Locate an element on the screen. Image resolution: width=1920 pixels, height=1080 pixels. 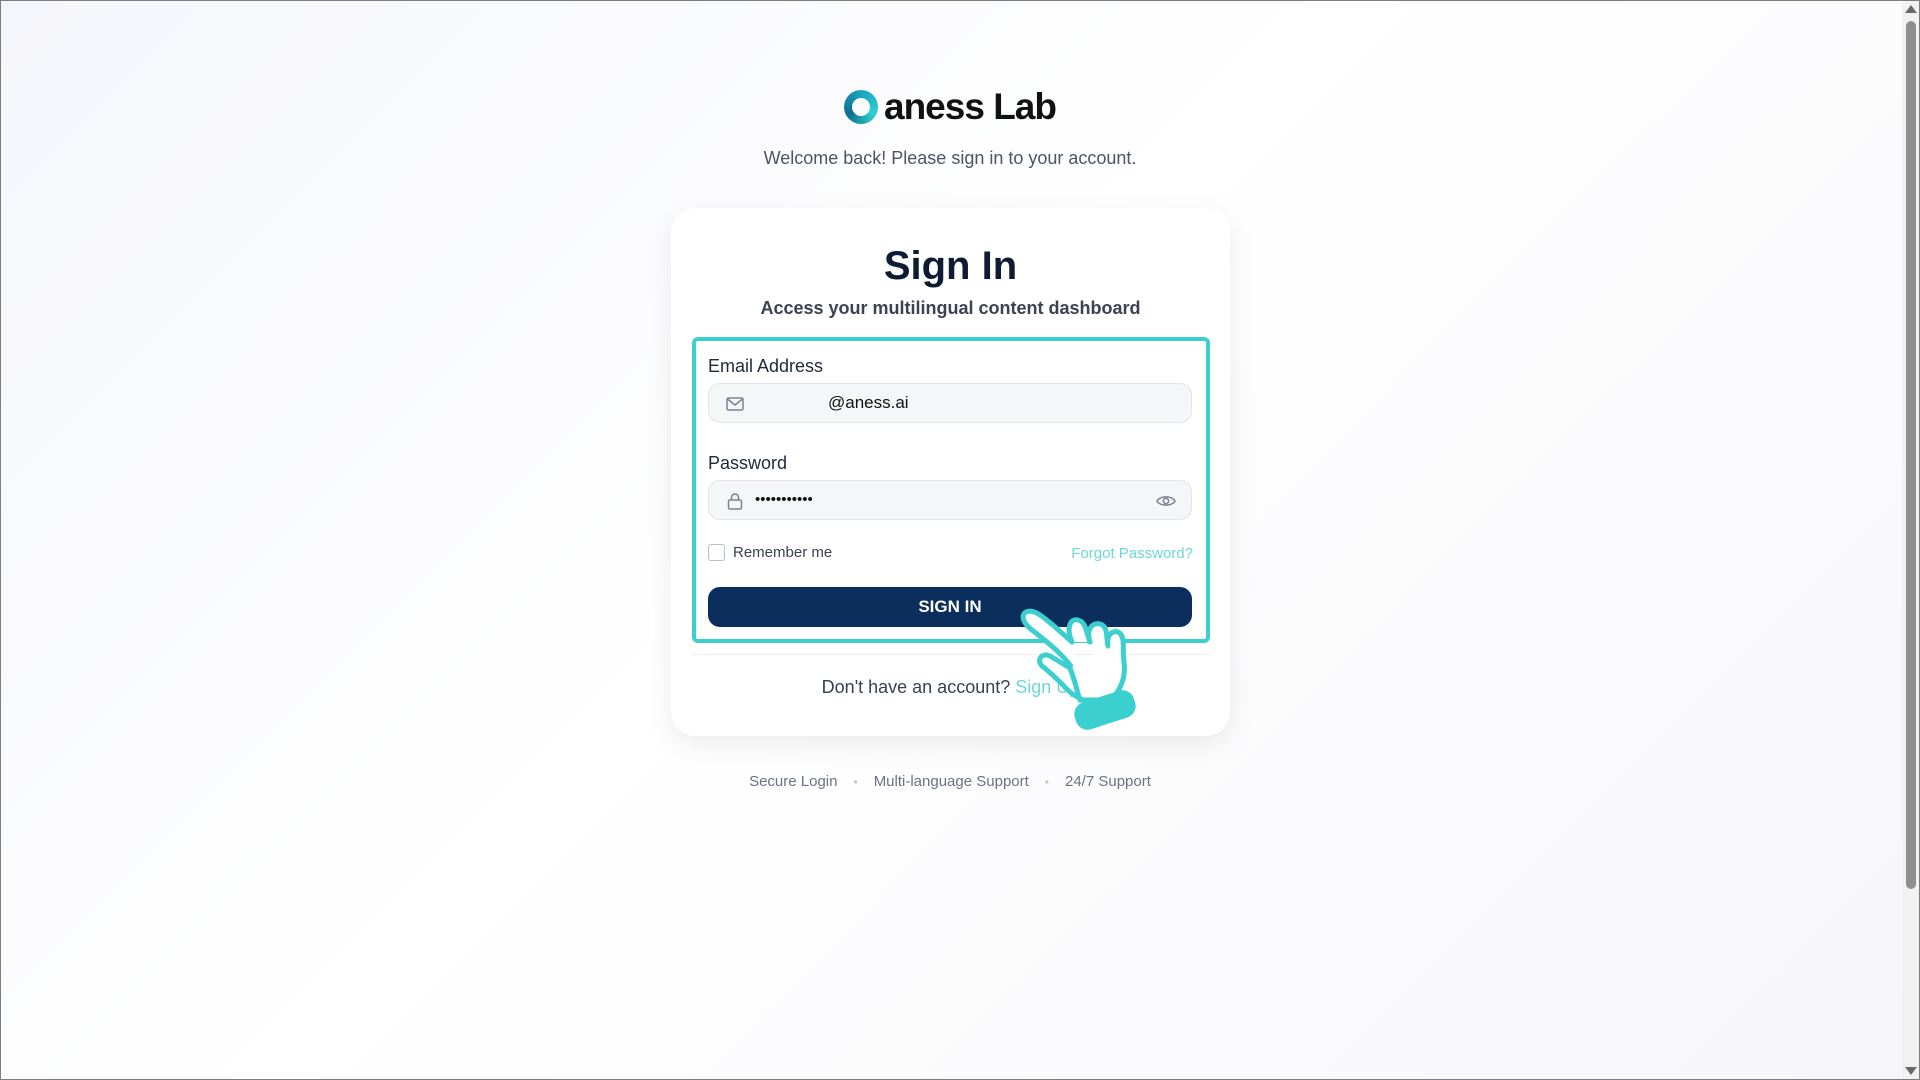
email-label: Email Address is located at coordinates (766, 366).